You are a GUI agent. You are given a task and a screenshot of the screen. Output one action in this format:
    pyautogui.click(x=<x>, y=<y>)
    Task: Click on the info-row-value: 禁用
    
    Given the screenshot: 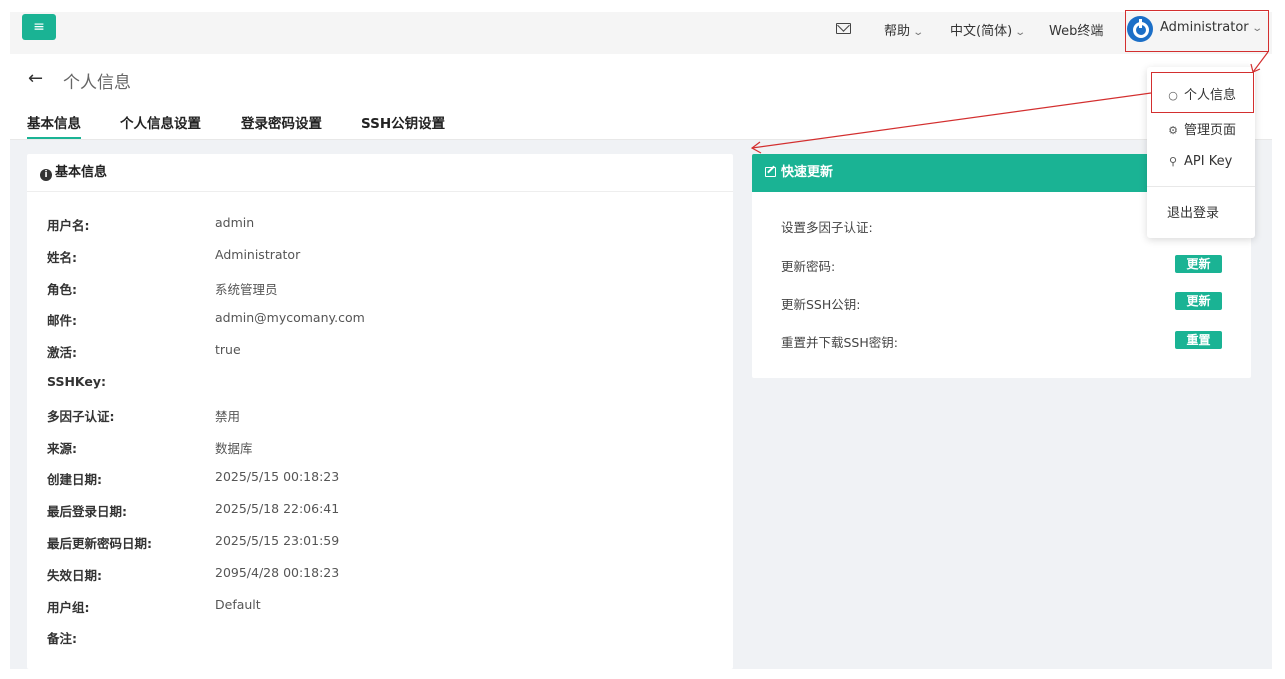 What is the action you would take?
    pyautogui.click(x=228, y=416)
    